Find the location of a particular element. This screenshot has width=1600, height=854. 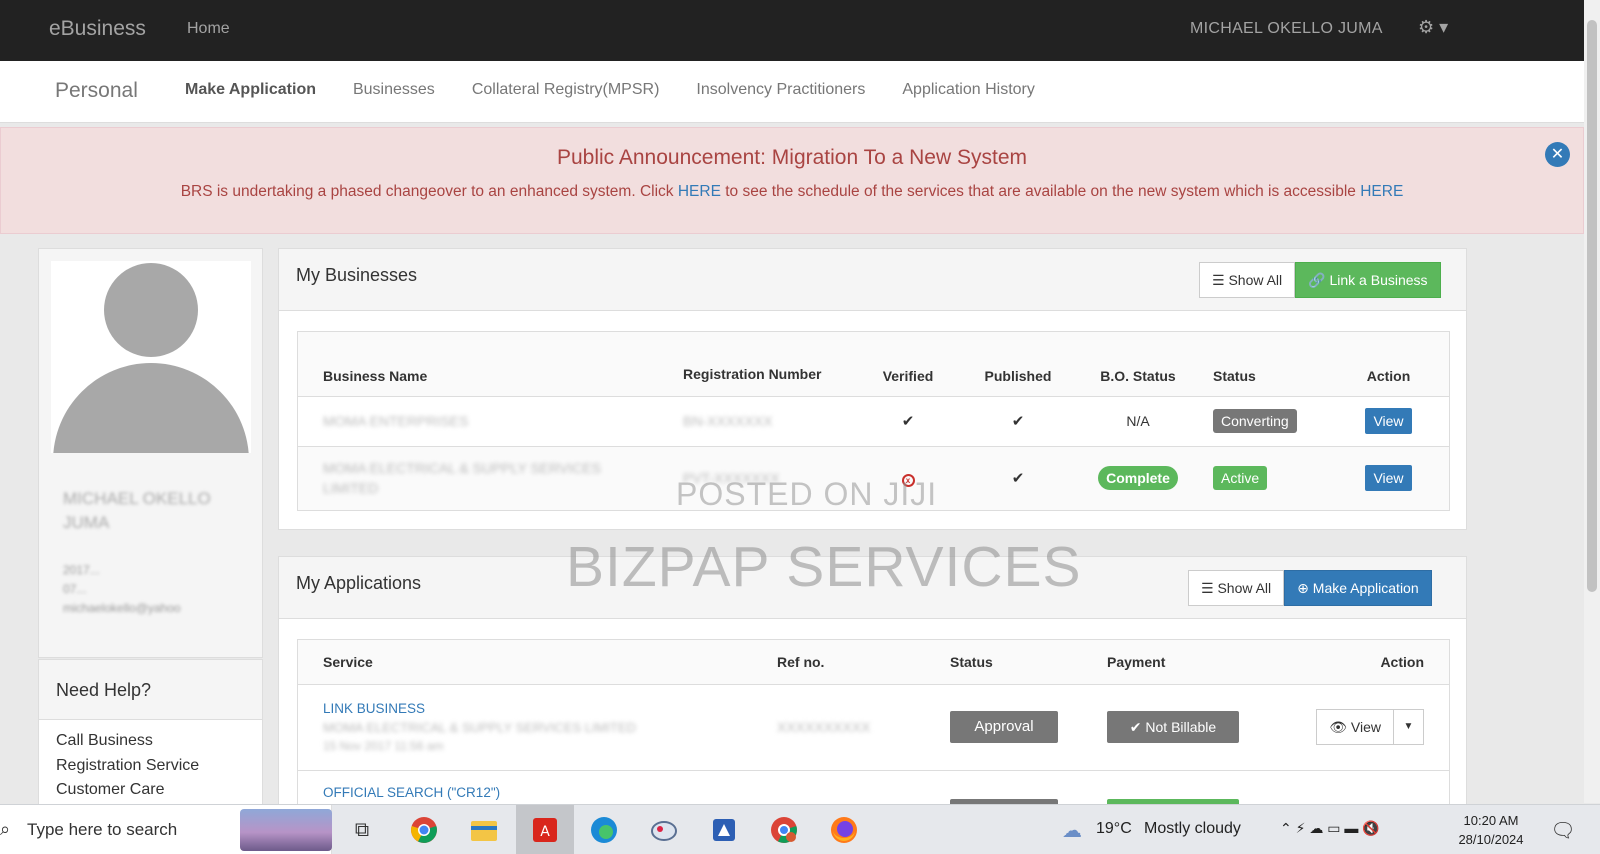

make-application-button: ⊕ Make Application is located at coordinates (1358, 588).